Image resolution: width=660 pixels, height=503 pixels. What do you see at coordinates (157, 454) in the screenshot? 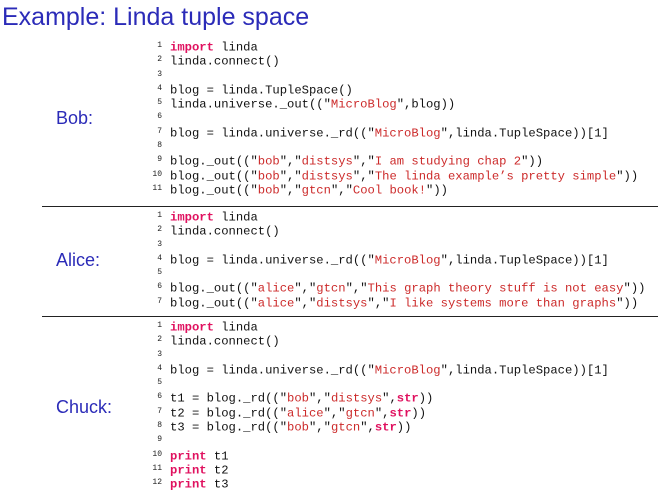
I see `line-number: 10` at bounding box center [157, 454].